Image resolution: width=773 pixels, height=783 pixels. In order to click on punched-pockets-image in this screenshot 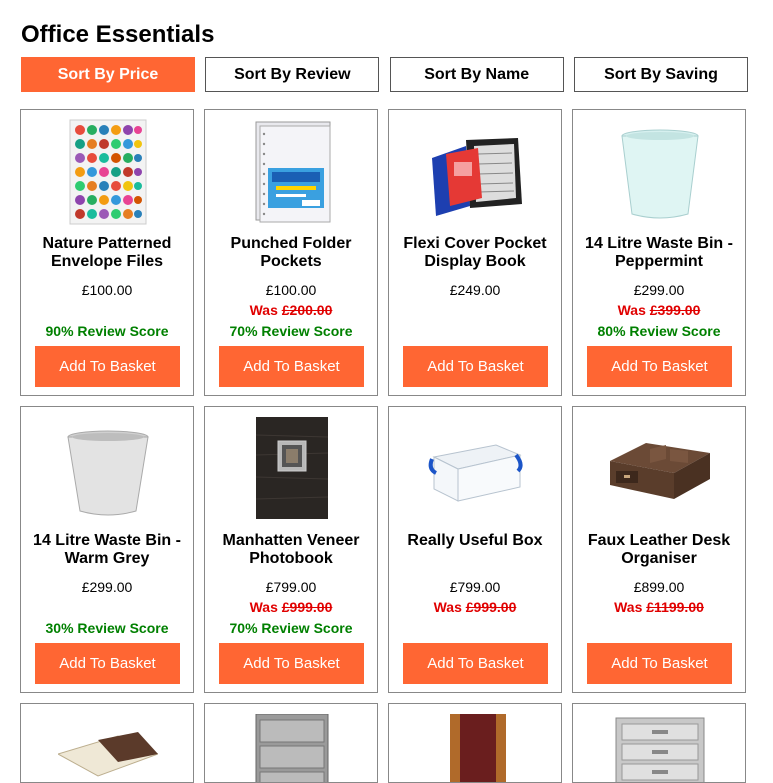, I will do `click(292, 172)`.